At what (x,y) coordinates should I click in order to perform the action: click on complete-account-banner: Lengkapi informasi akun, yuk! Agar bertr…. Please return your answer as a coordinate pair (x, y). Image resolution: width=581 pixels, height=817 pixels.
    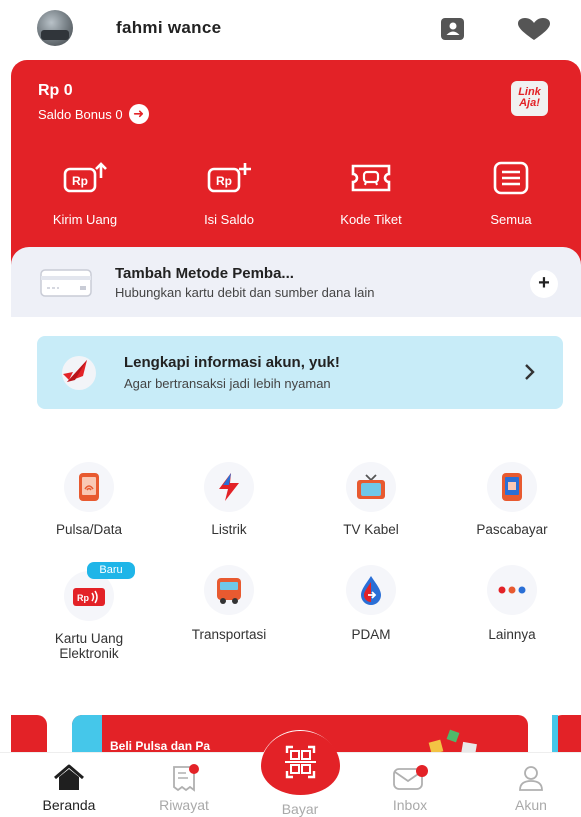
    Looking at the image, I should click on (300, 372).